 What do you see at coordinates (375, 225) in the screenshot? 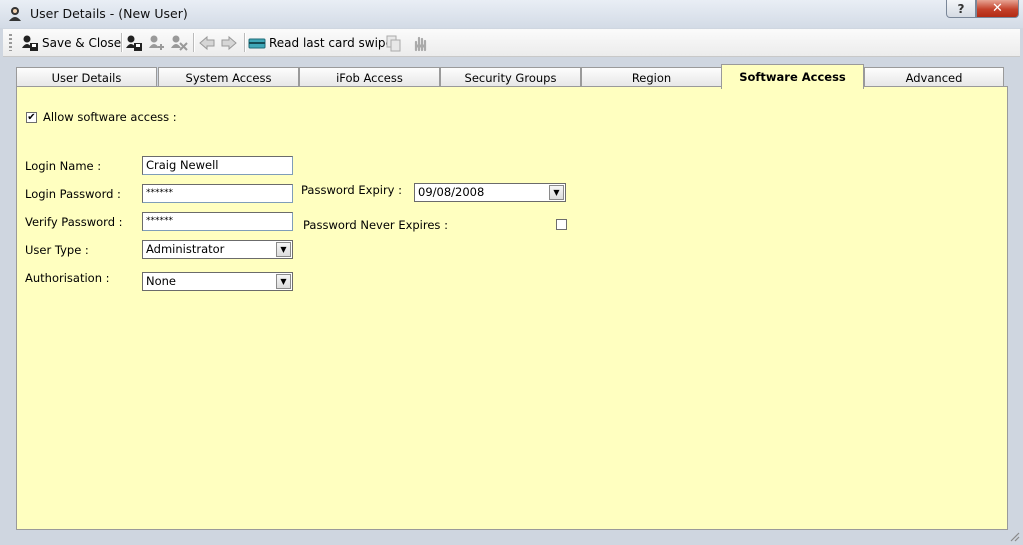
I see `password-never-expires-label: Password Never Expires :` at bounding box center [375, 225].